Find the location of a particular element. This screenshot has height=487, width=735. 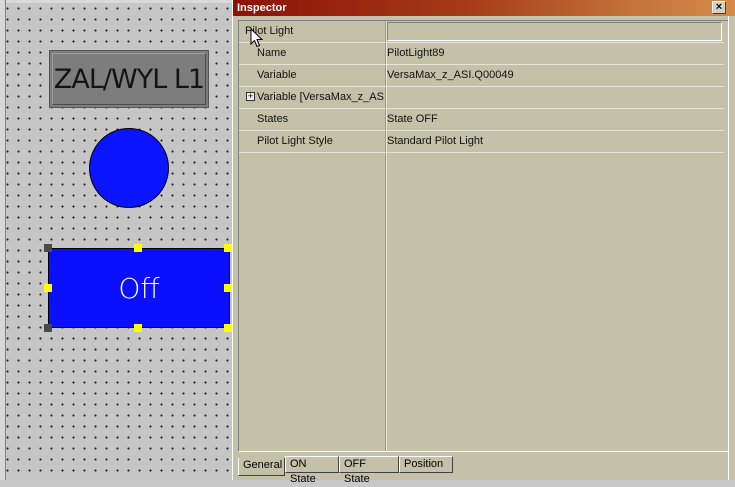

selection-handle-bottom-center is located at coordinates (138, 328).